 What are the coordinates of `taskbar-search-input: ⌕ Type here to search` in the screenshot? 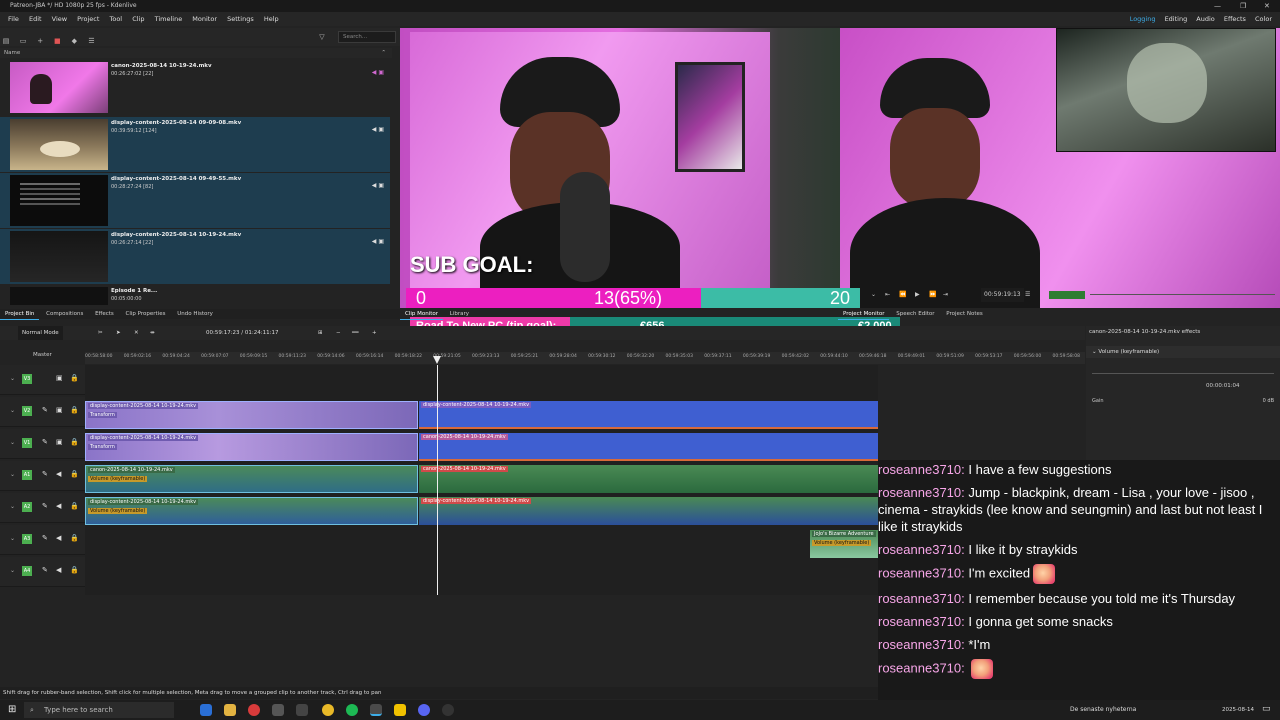 It's located at (99, 710).